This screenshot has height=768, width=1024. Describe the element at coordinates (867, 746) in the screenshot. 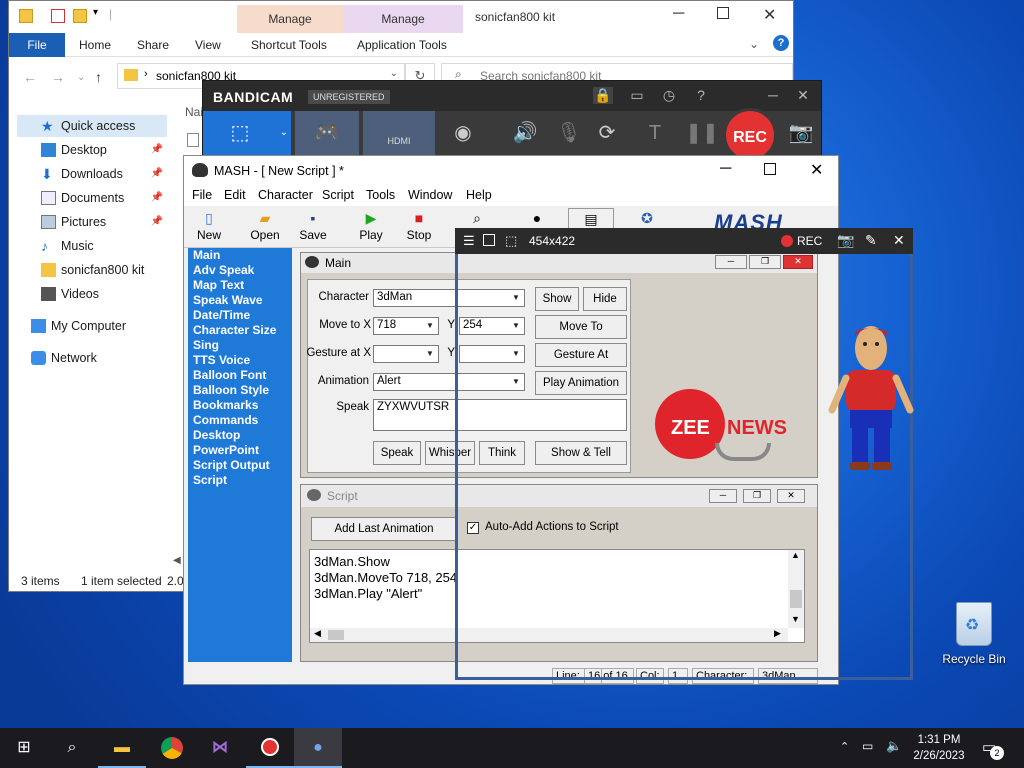

I see `network-icon: ▭` at that location.